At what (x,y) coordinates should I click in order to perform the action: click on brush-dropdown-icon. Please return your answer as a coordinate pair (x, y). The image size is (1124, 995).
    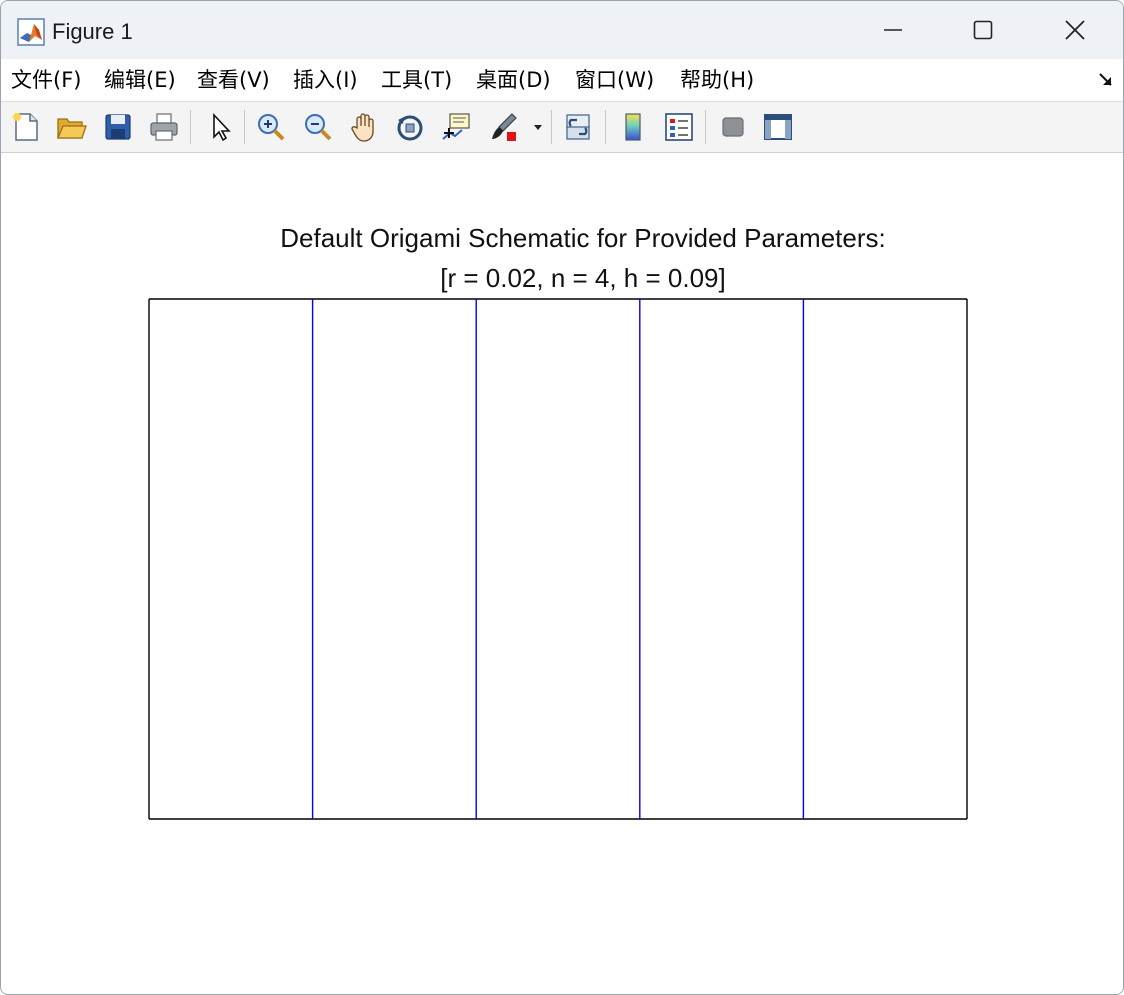
    Looking at the image, I should click on (538, 127).